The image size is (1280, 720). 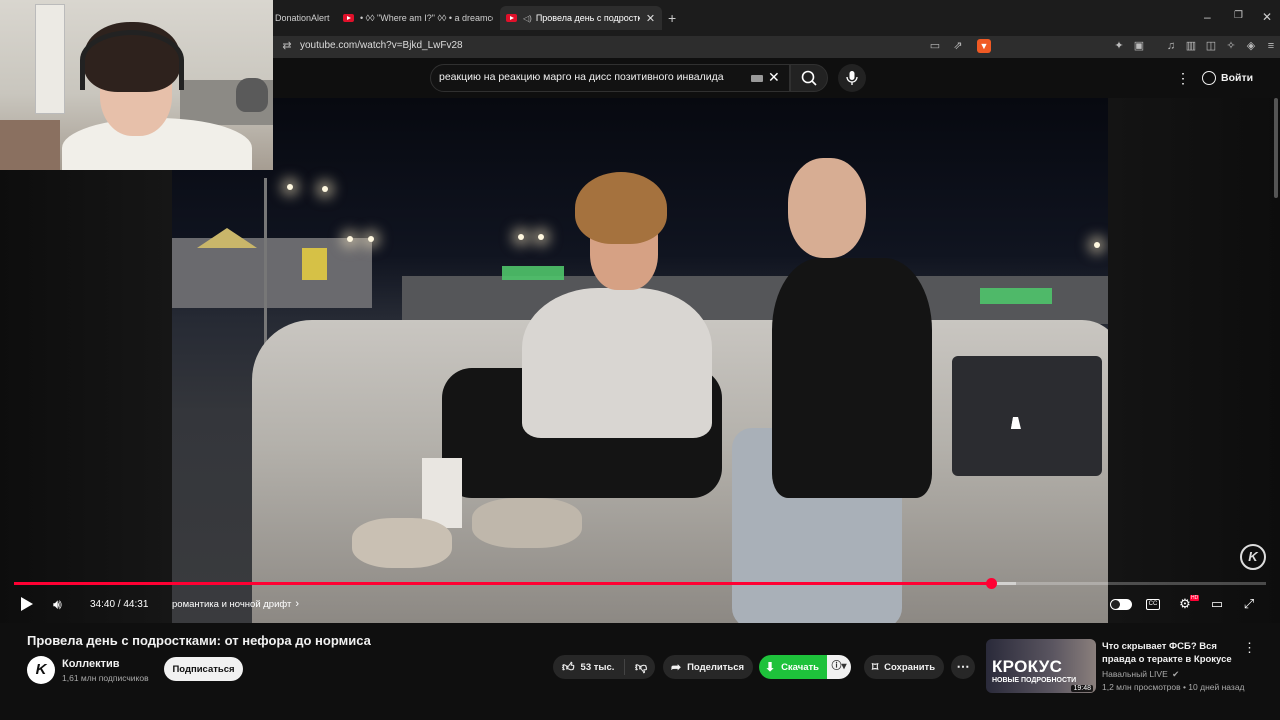 I want to click on video-duration: 19:48, so click(x=1082, y=688).